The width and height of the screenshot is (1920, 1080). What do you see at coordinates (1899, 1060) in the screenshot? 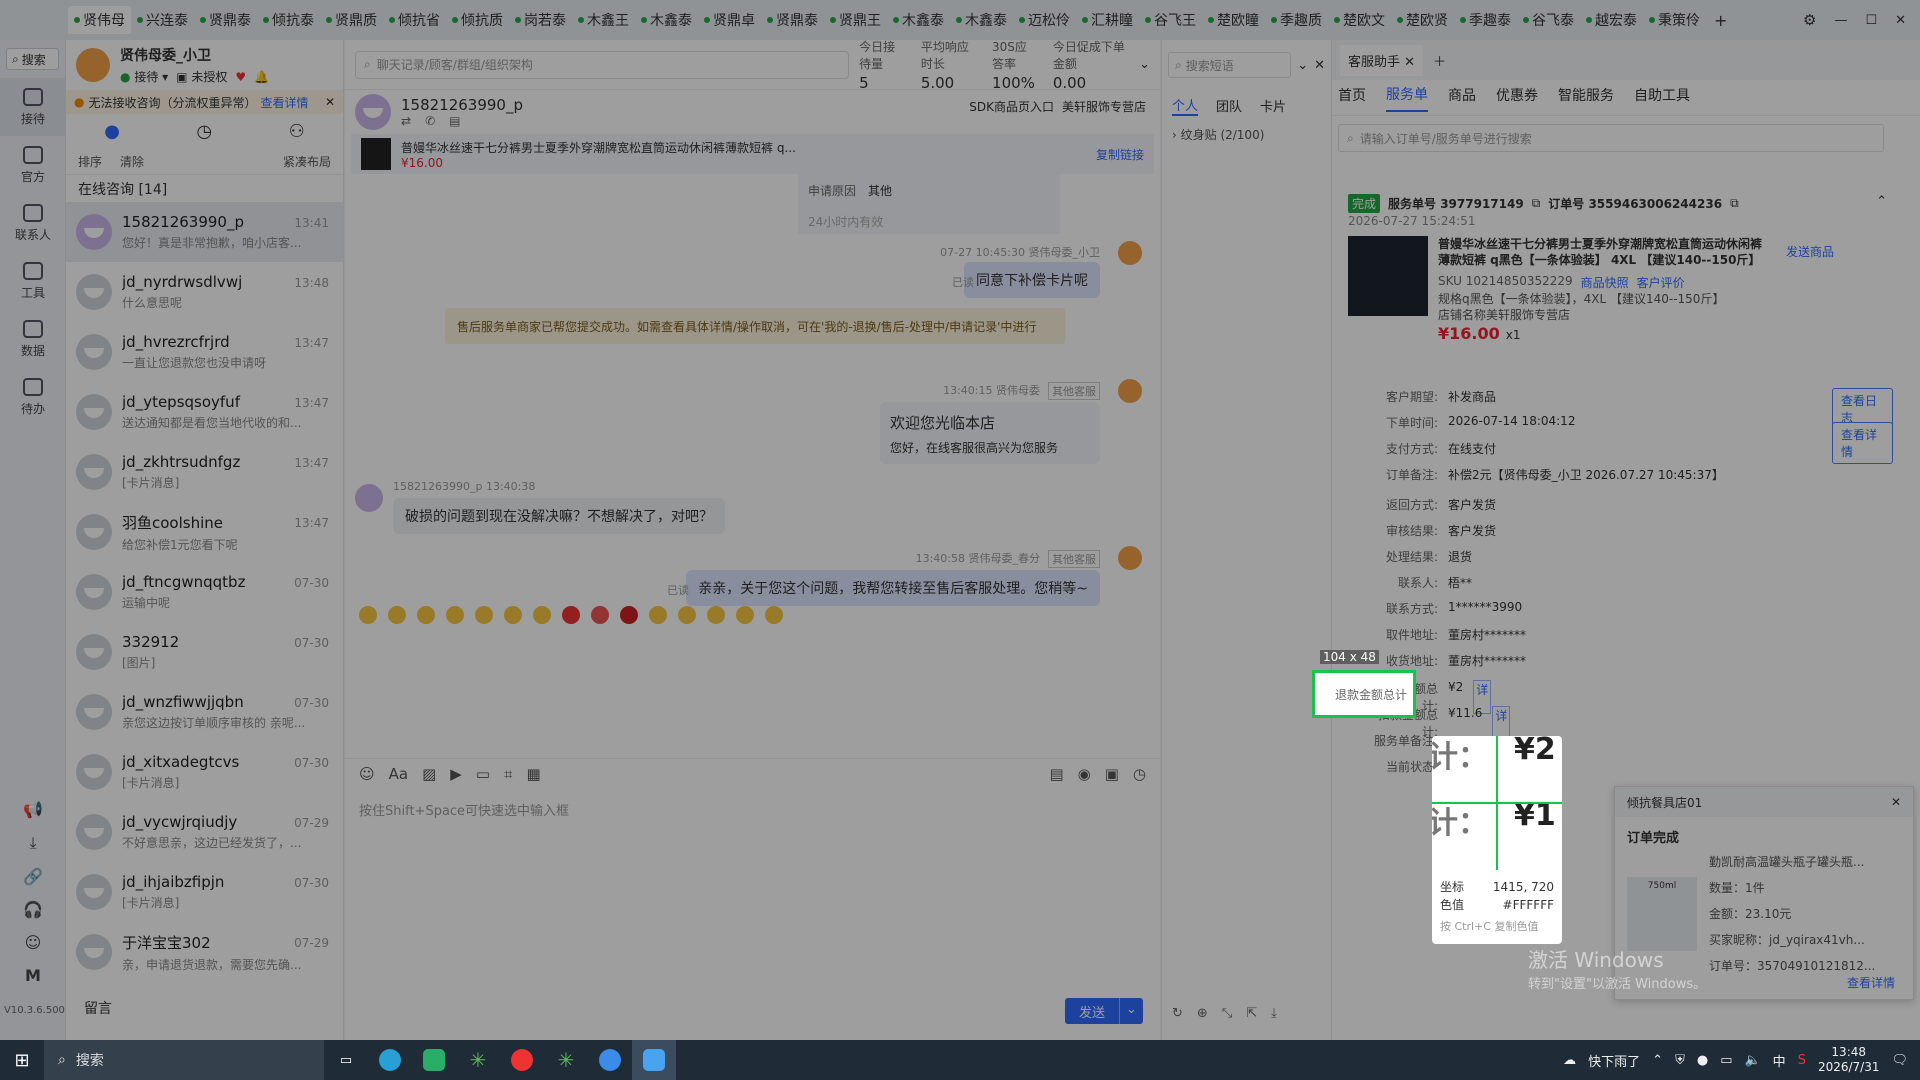
I see `notification-icon: 🗨` at bounding box center [1899, 1060].